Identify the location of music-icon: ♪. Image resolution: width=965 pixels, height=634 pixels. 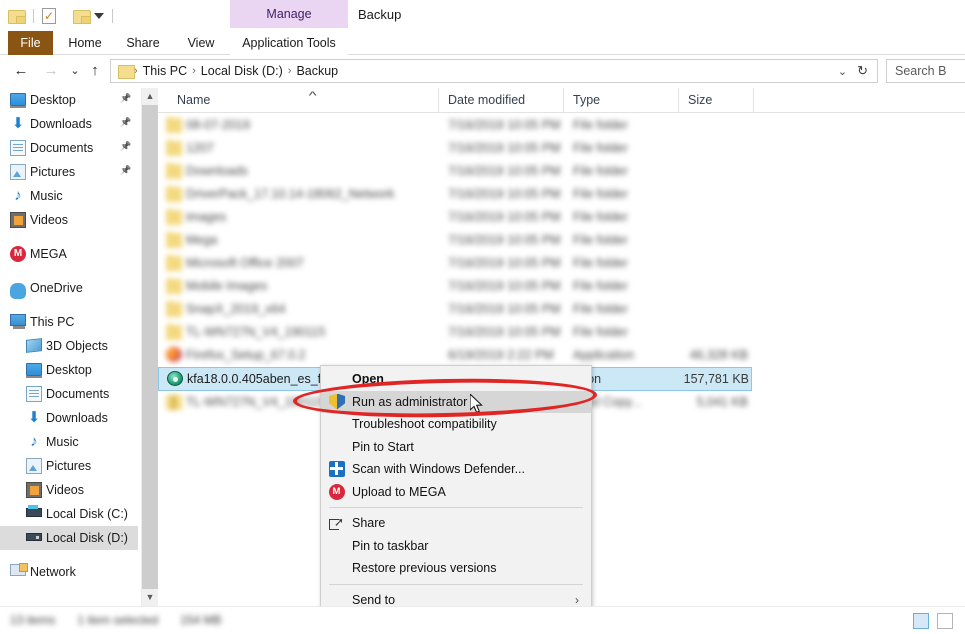
(18, 195).